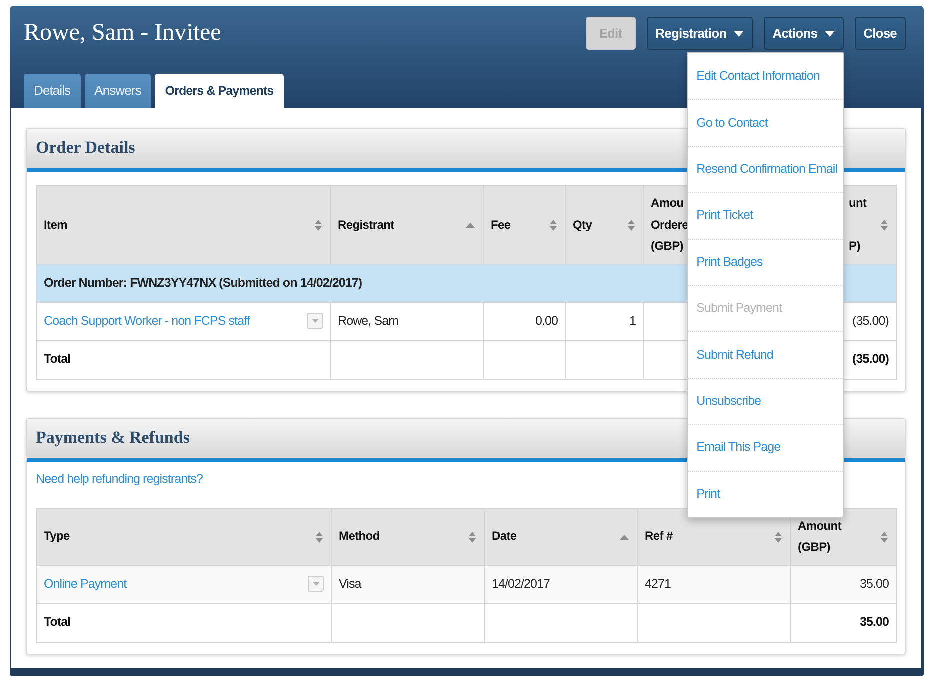 This screenshot has height=684, width=933. Describe the element at coordinates (561, 584) in the screenshot. I see `table-cell: 14/02/2017` at that location.